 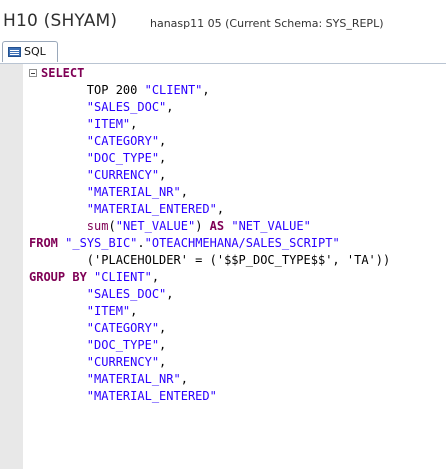 What do you see at coordinates (267, 23) in the screenshot?
I see `connection-info: hanasp11 05 (Current Schema: SYS_REPL)` at bounding box center [267, 23].